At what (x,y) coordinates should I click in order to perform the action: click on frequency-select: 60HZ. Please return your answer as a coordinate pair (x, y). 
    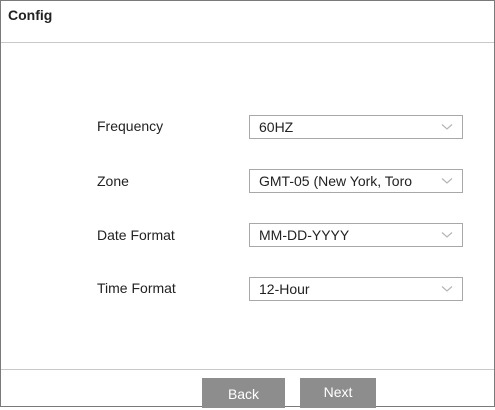
    Looking at the image, I should click on (356, 127).